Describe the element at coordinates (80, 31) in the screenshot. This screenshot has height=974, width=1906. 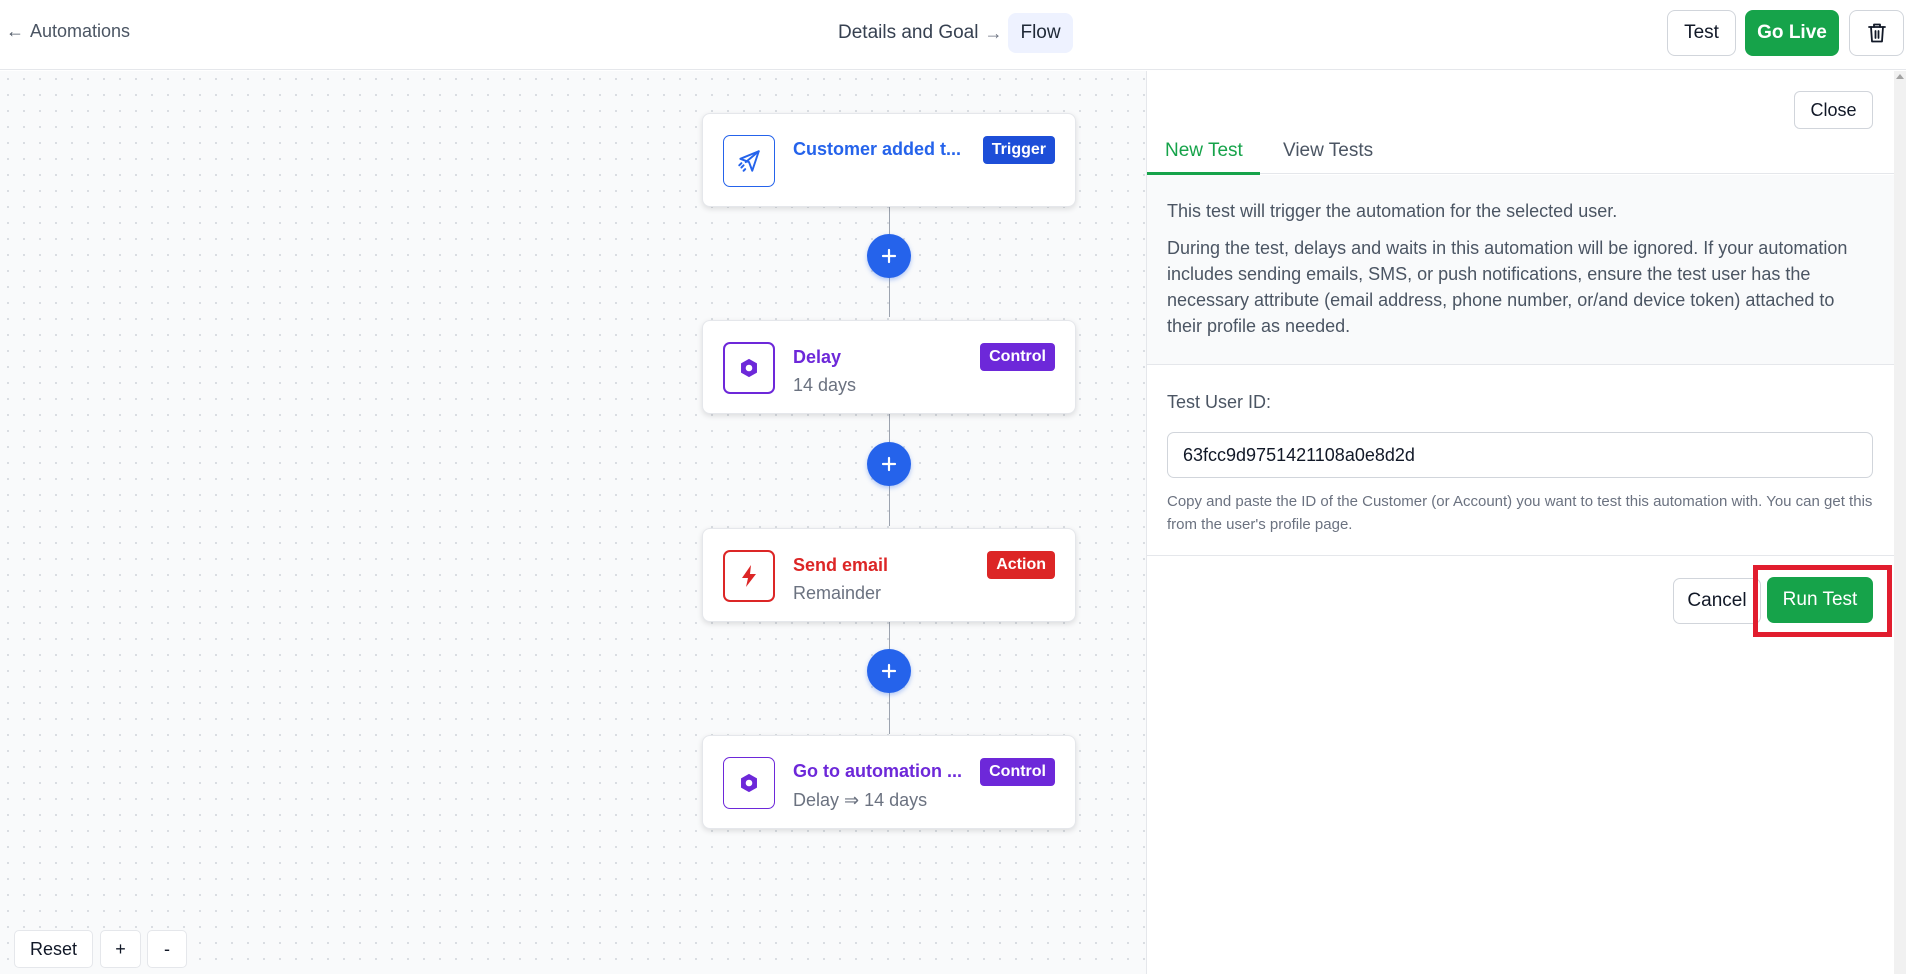
I see `back-link-label: Automations` at that location.